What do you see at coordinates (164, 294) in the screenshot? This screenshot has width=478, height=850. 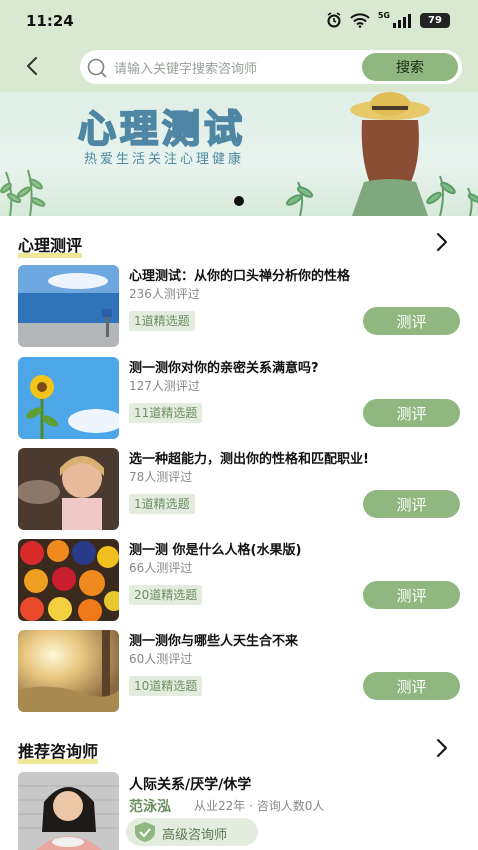 I see `test-count: 236人测评过` at bounding box center [164, 294].